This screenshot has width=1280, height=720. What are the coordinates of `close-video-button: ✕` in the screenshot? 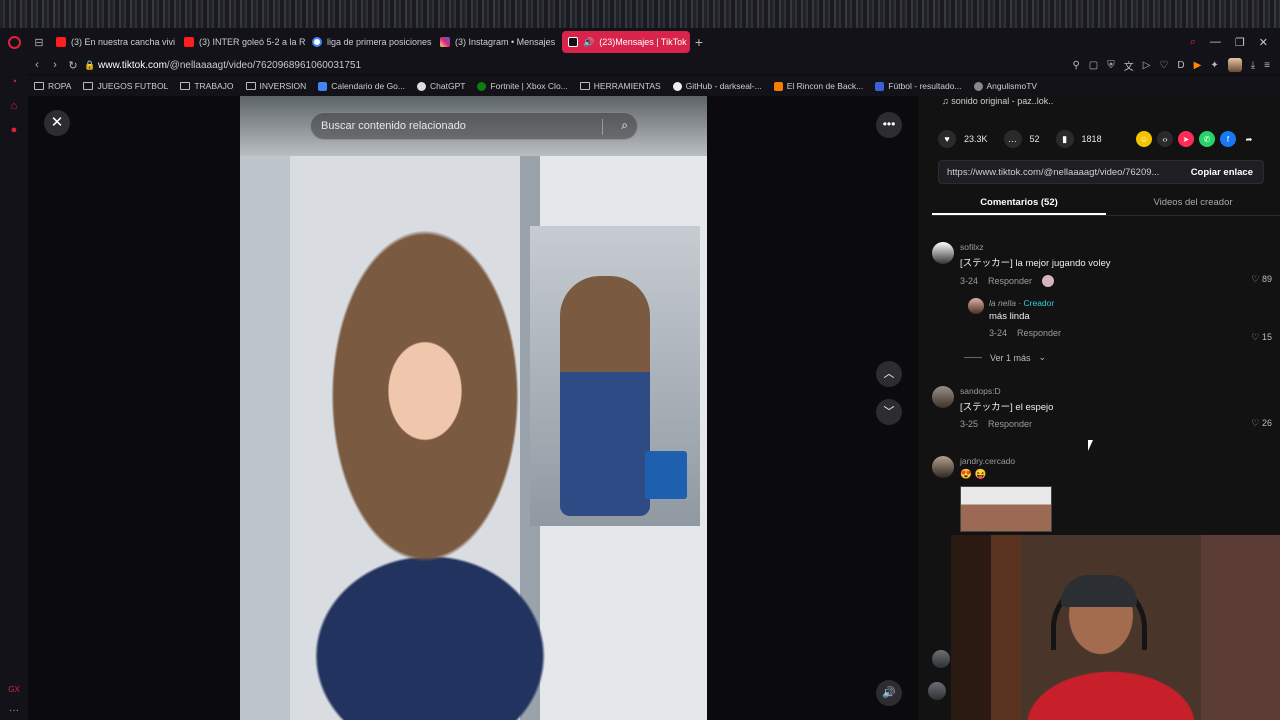 It's located at (57, 123).